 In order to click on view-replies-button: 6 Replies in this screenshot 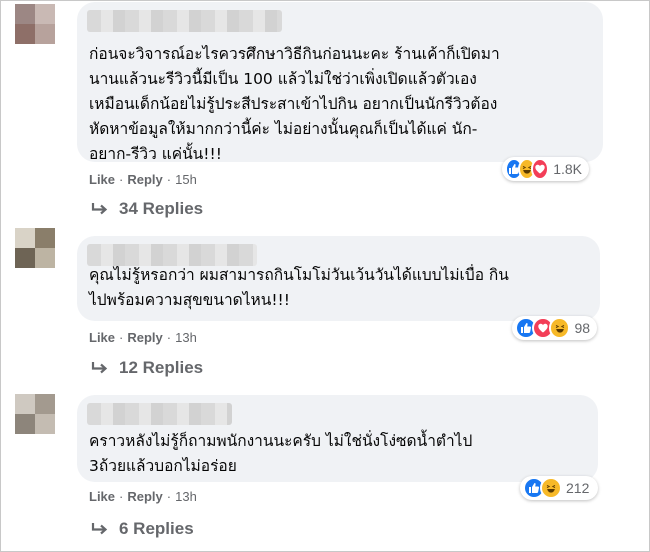, I will do `click(142, 529)`.